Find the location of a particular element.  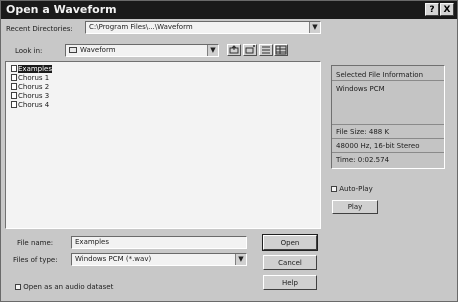

sample-info: 48000 Hz, 16-bit Stereo is located at coordinates (378, 146).